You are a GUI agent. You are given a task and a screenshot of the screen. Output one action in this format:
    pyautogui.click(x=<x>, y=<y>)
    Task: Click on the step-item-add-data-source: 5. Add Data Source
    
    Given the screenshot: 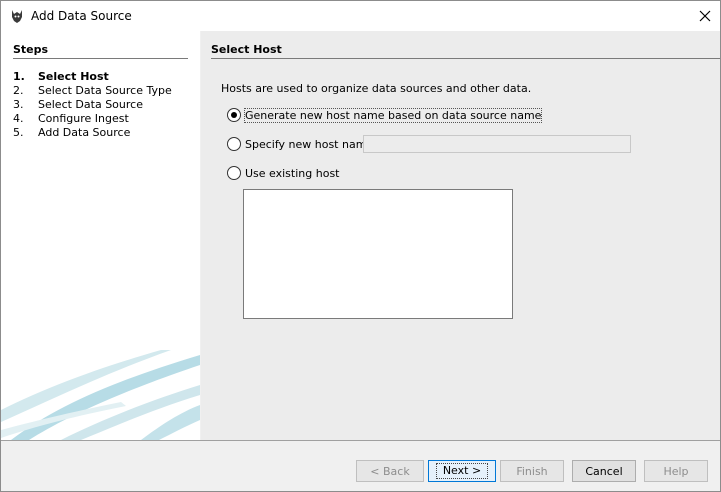 What is the action you would take?
    pyautogui.click(x=92, y=133)
    